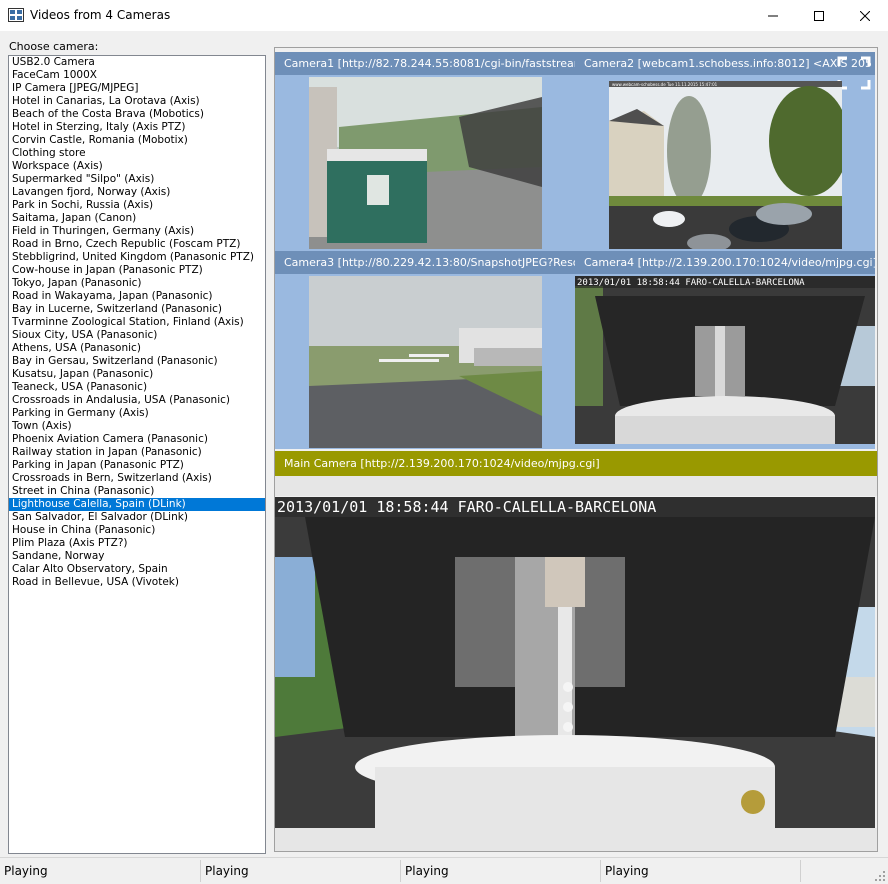 The image size is (888, 884). What do you see at coordinates (26, 871) in the screenshot?
I see `status-camera1: Playing` at bounding box center [26, 871].